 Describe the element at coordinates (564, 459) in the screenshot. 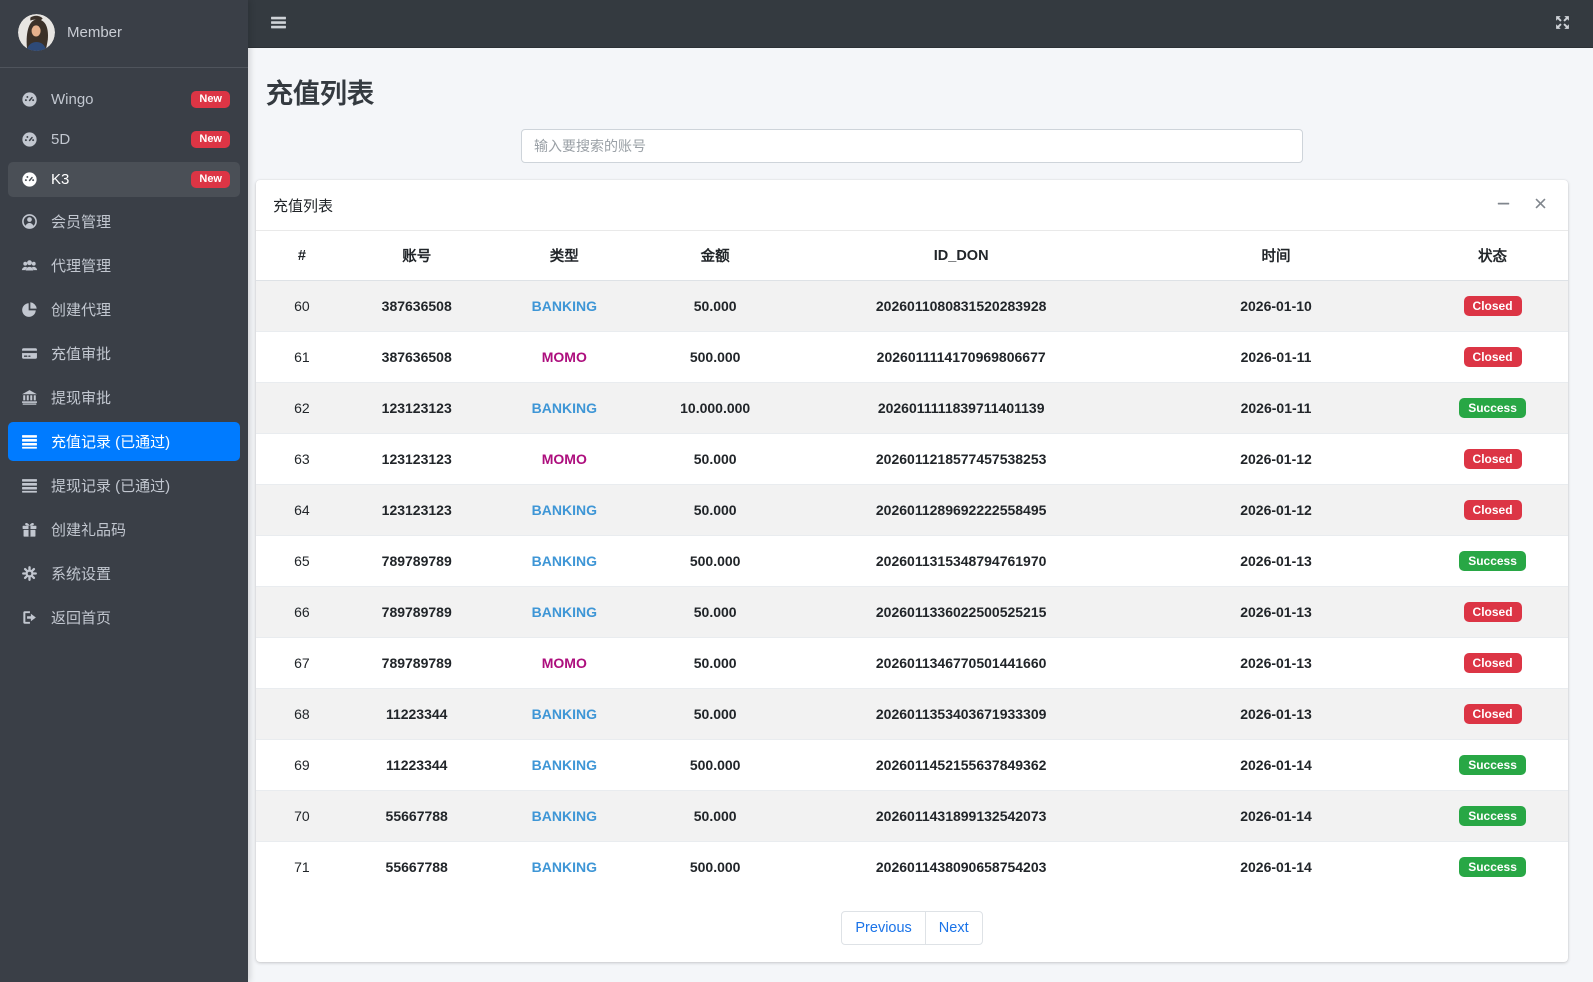

I see `cell-type: MOMO` at that location.